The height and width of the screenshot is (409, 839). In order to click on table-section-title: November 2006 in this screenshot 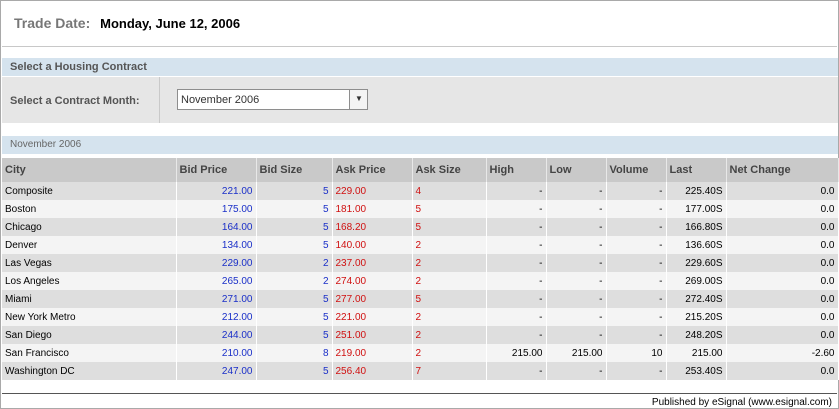, I will do `click(420, 145)`.